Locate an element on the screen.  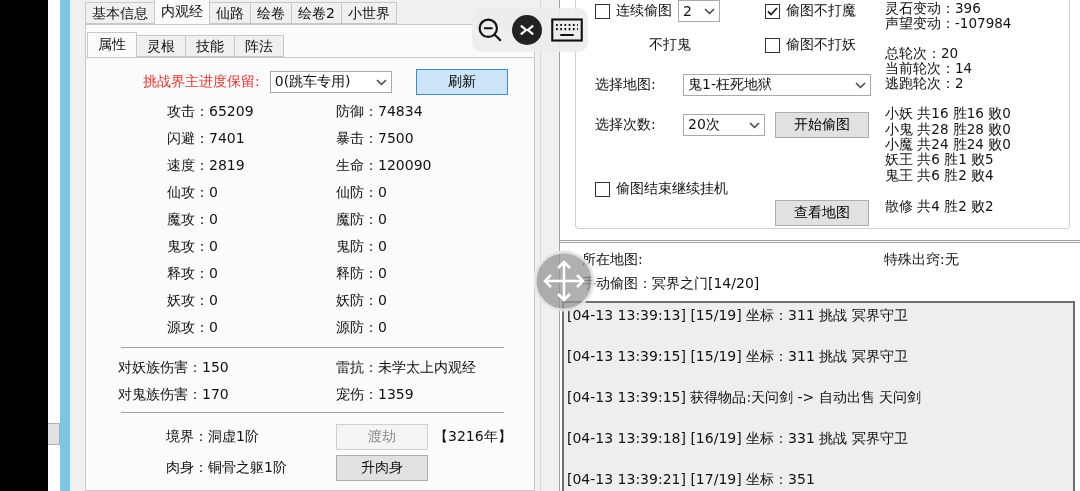
progress-label: 挑战界主进度保留: is located at coordinates (201, 82).